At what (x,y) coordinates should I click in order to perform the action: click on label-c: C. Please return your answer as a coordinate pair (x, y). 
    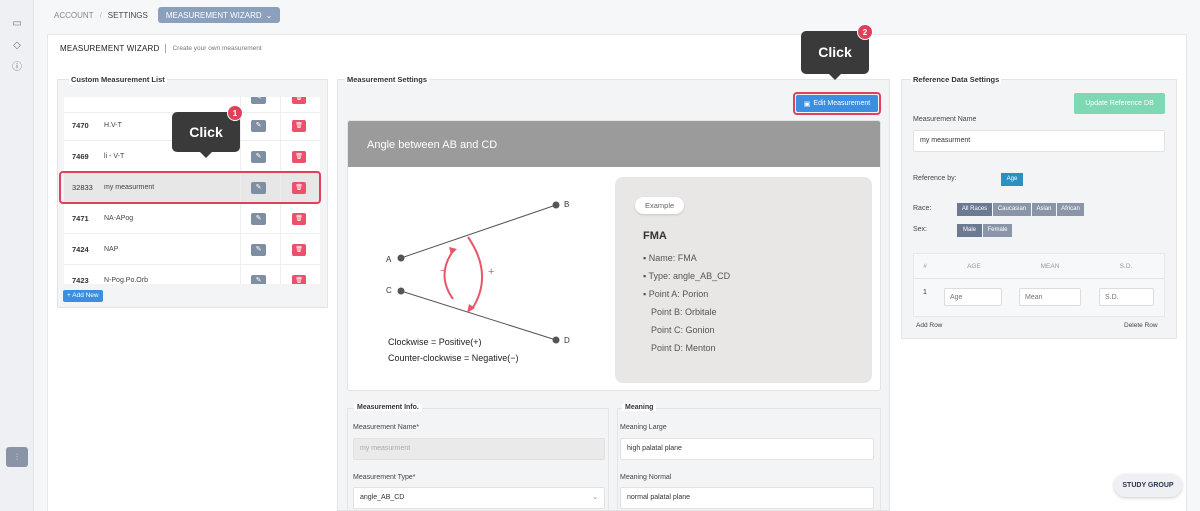
    Looking at the image, I should click on (389, 290).